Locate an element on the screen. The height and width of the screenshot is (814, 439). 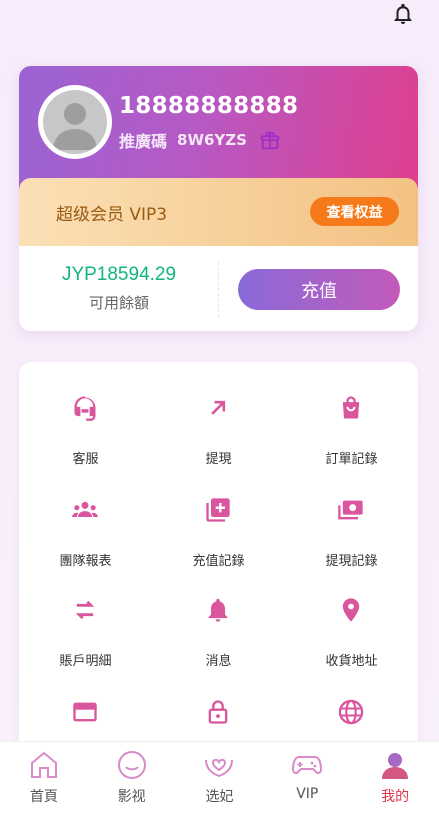
referral-code: 8W6YZS is located at coordinates (212, 140).